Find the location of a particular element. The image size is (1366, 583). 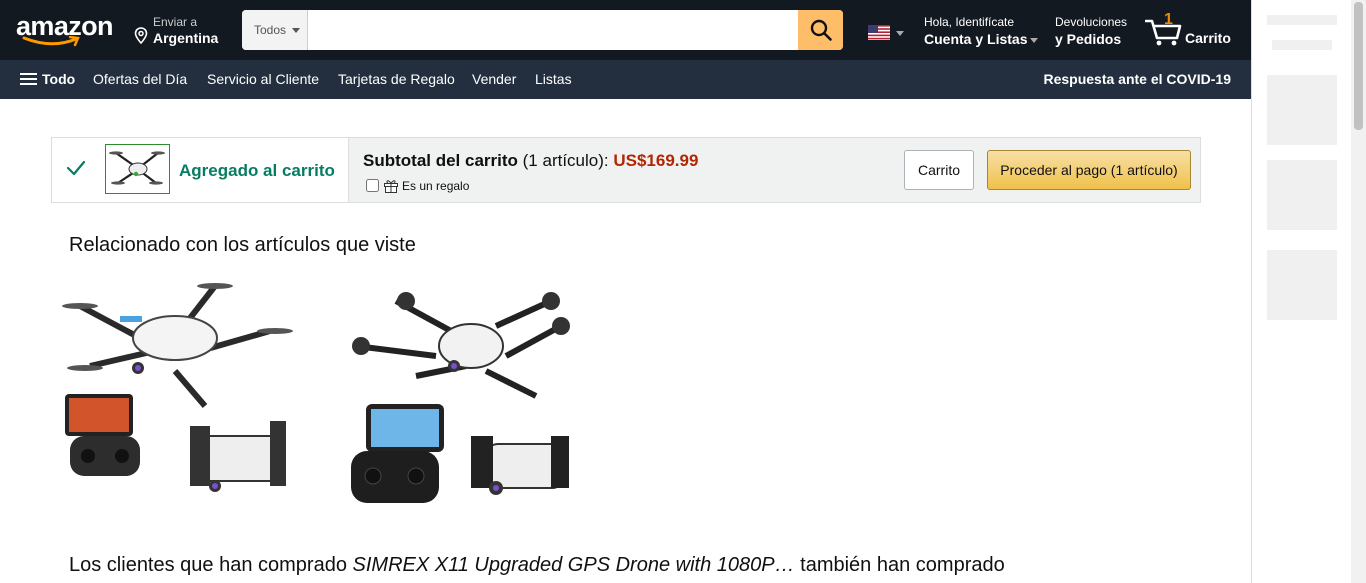

deliver-line1: Enviar a is located at coordinates (175, 22).